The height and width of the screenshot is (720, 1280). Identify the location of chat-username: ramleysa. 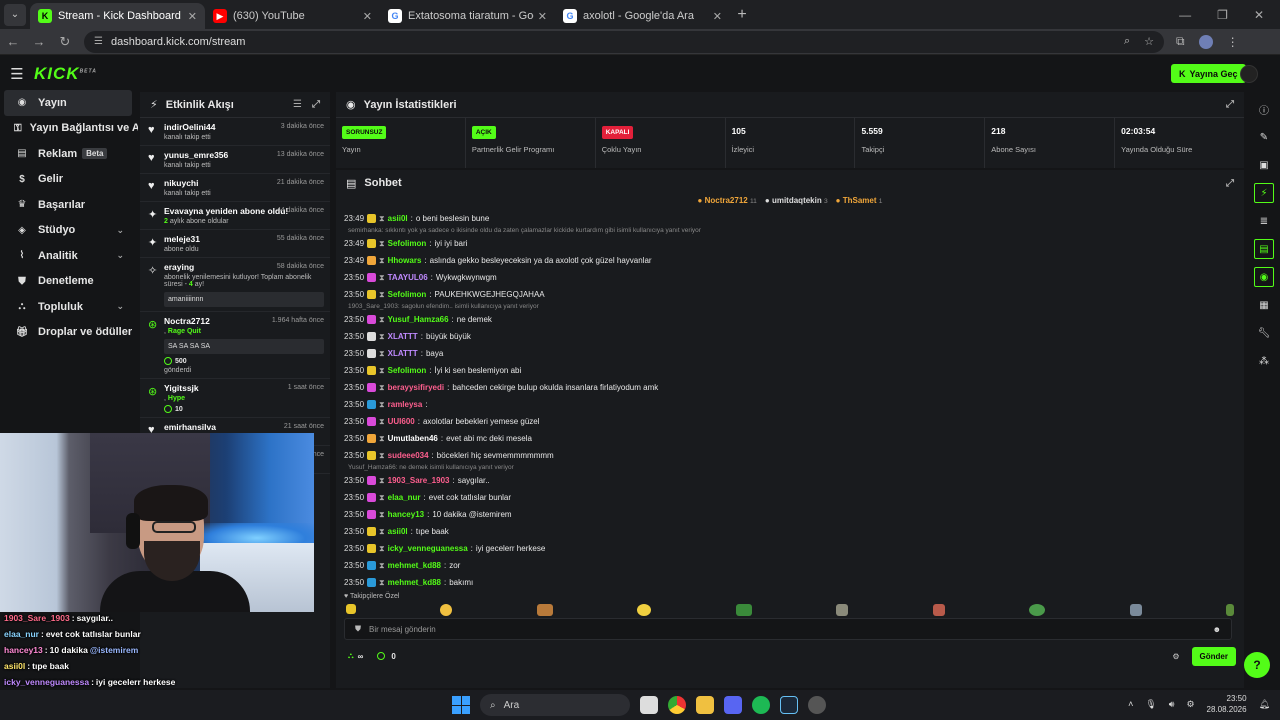
(405, 404).